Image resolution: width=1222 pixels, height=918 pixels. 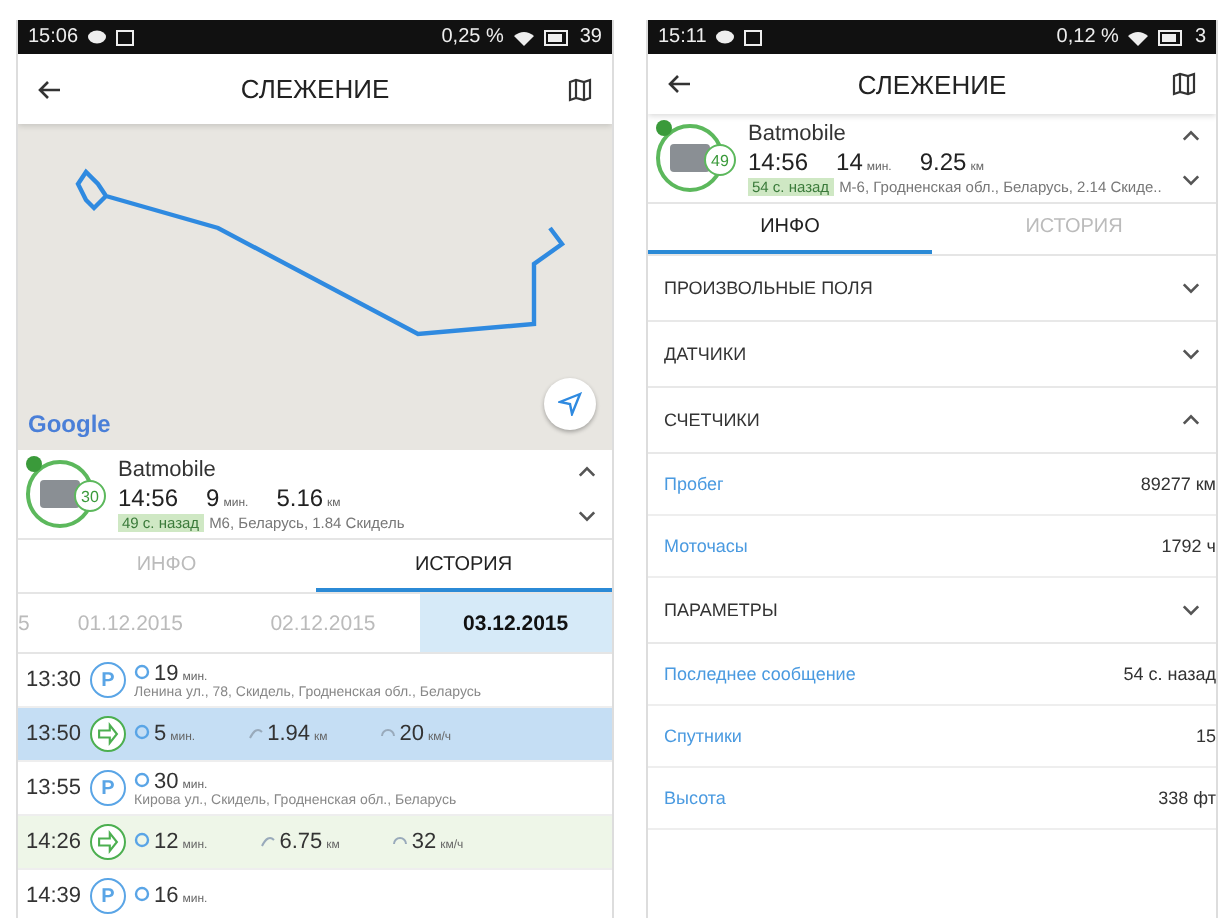 I want to click on field-value: 338 фт, so click(x=1187, y=798).